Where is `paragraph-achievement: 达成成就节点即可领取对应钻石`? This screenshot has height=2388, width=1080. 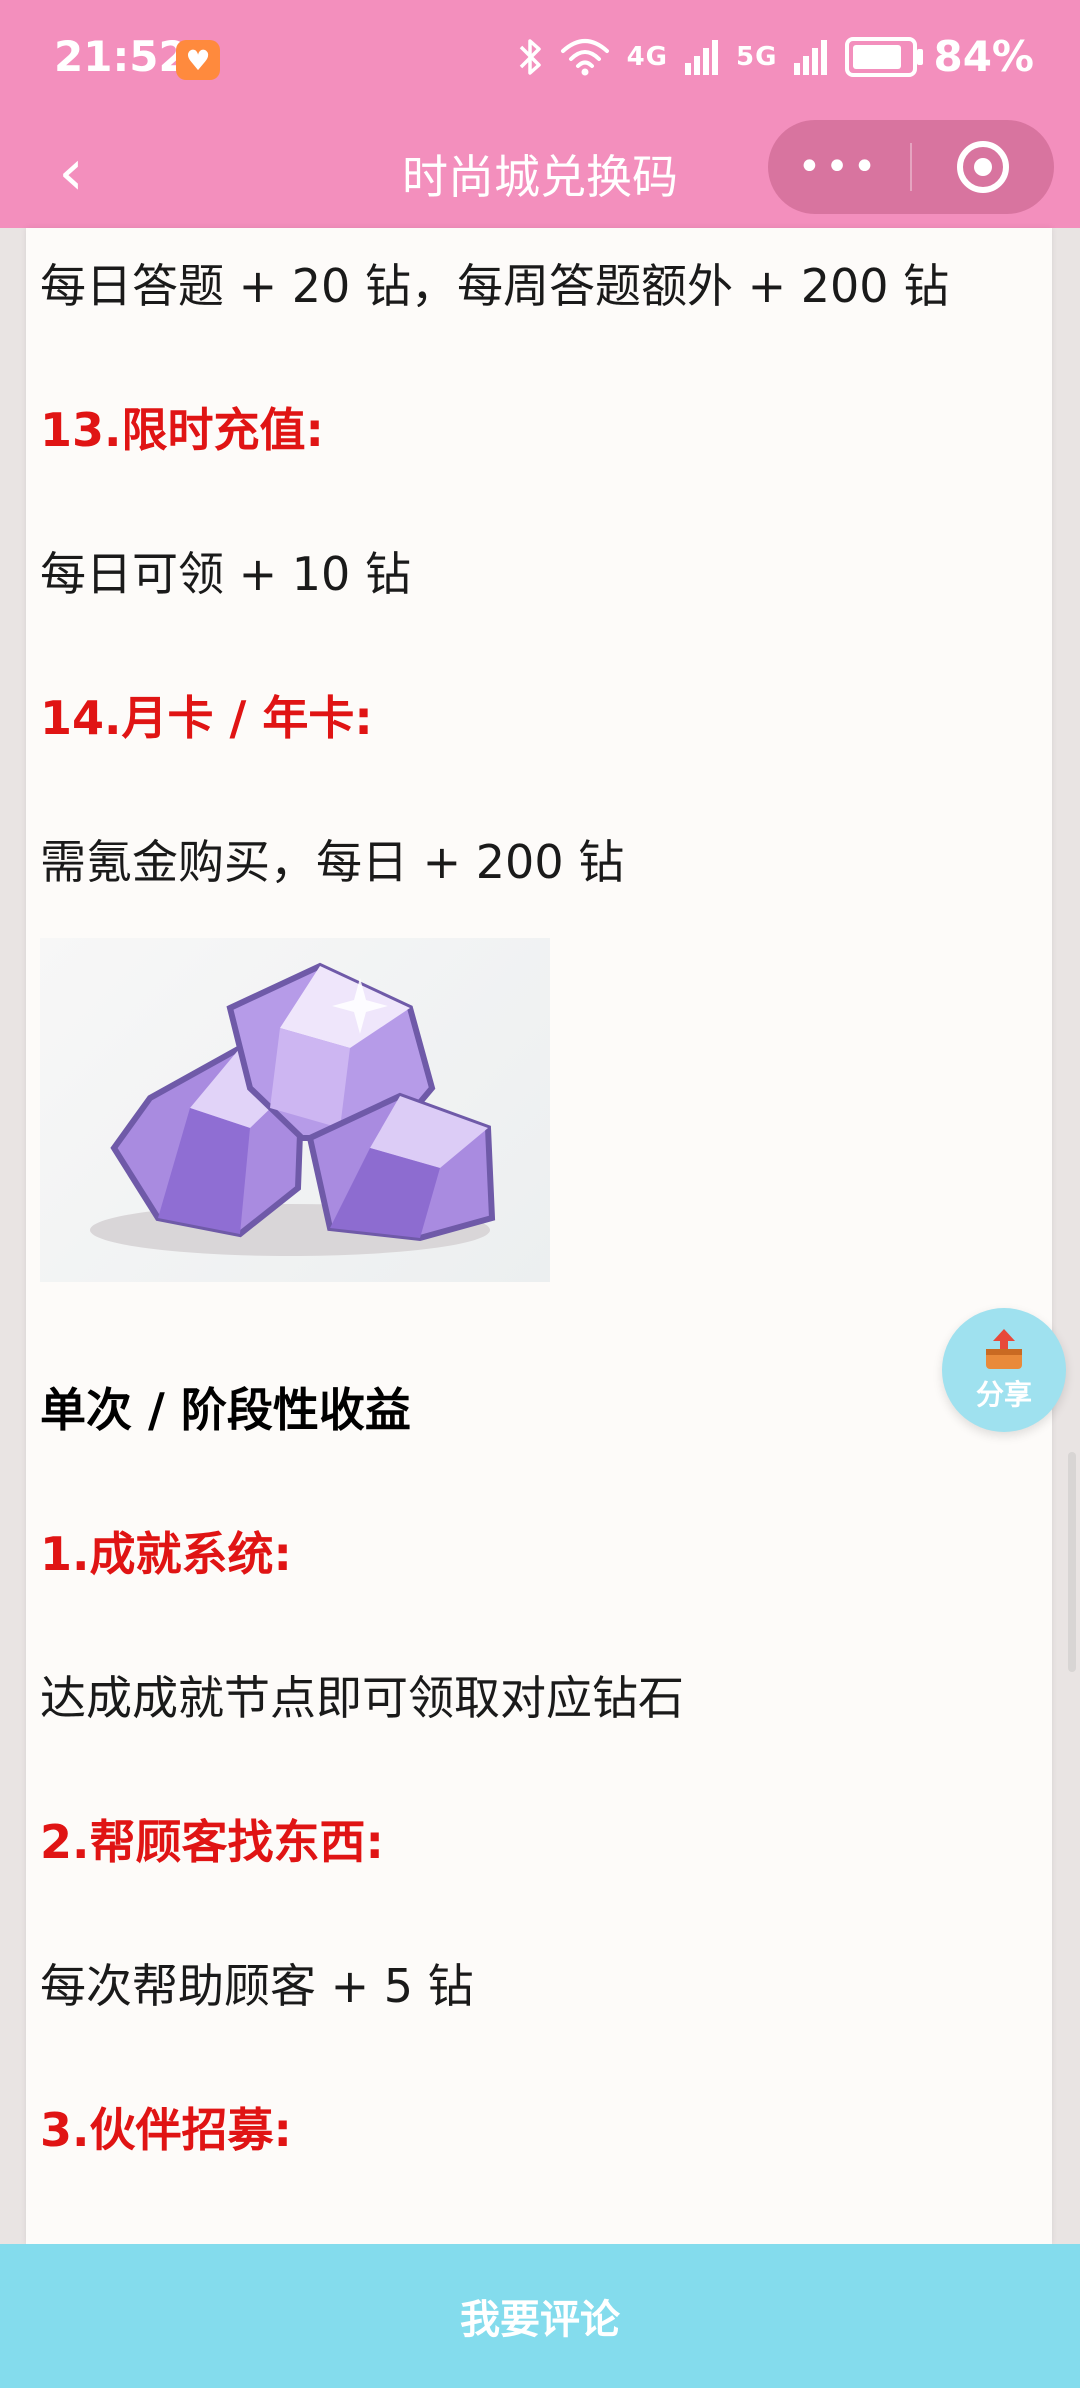
paragraph-achievement: 达成成就节点即可领取对应钻石 is located at coordinates (362, 1698).